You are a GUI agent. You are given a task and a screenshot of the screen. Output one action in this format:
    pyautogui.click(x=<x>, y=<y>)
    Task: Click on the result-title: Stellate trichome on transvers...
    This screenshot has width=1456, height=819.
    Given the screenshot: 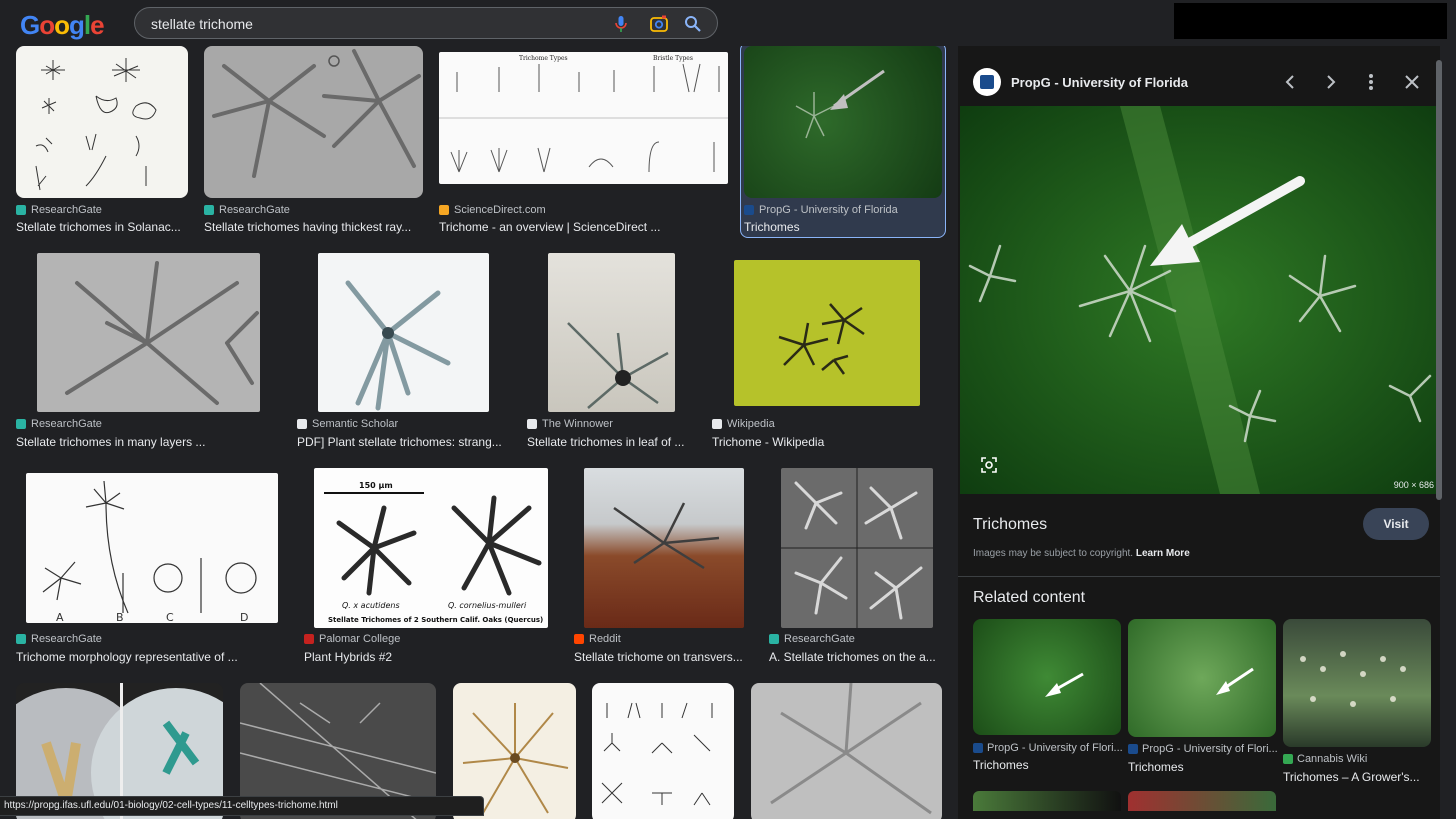 What is the action you would take?
    pyautogui.click(x=660, y=657)
    